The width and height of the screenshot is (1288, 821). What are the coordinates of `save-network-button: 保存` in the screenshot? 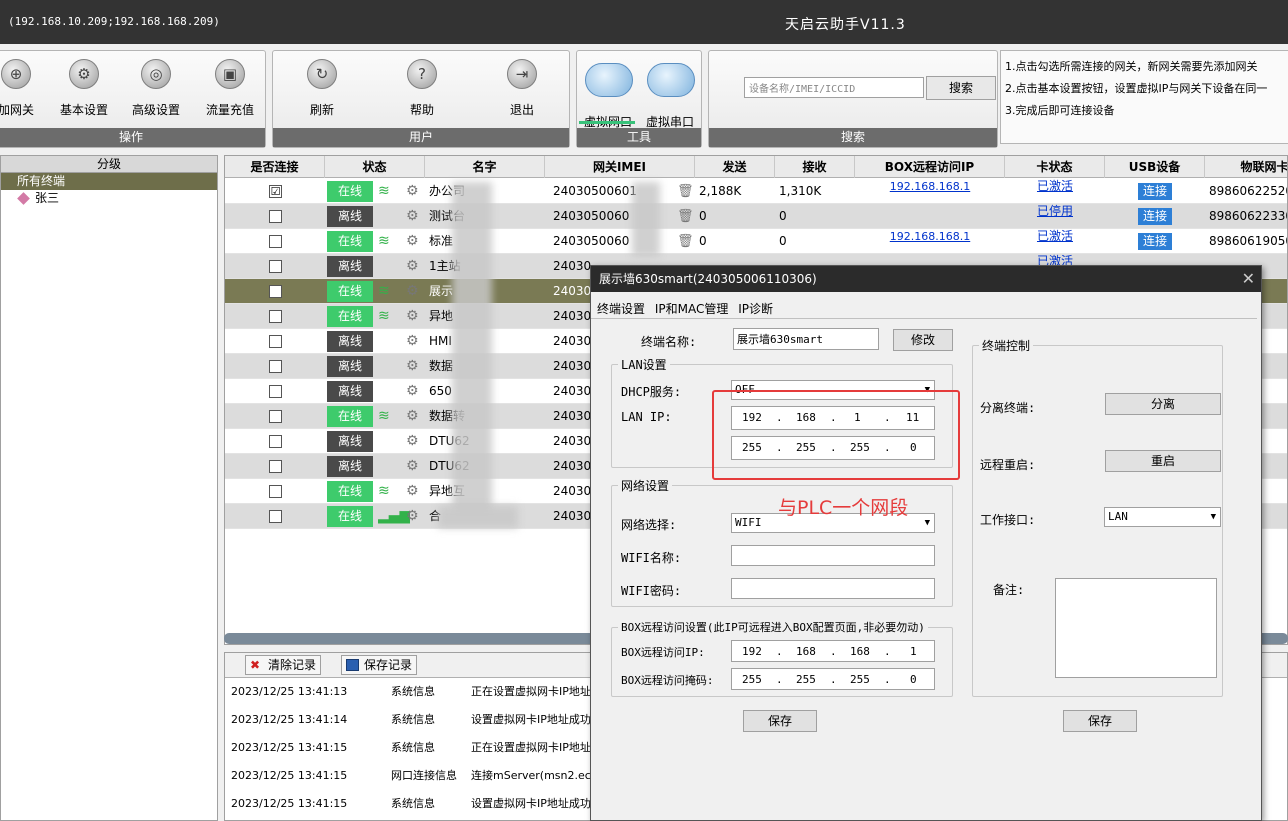 It's located at (780, 721).